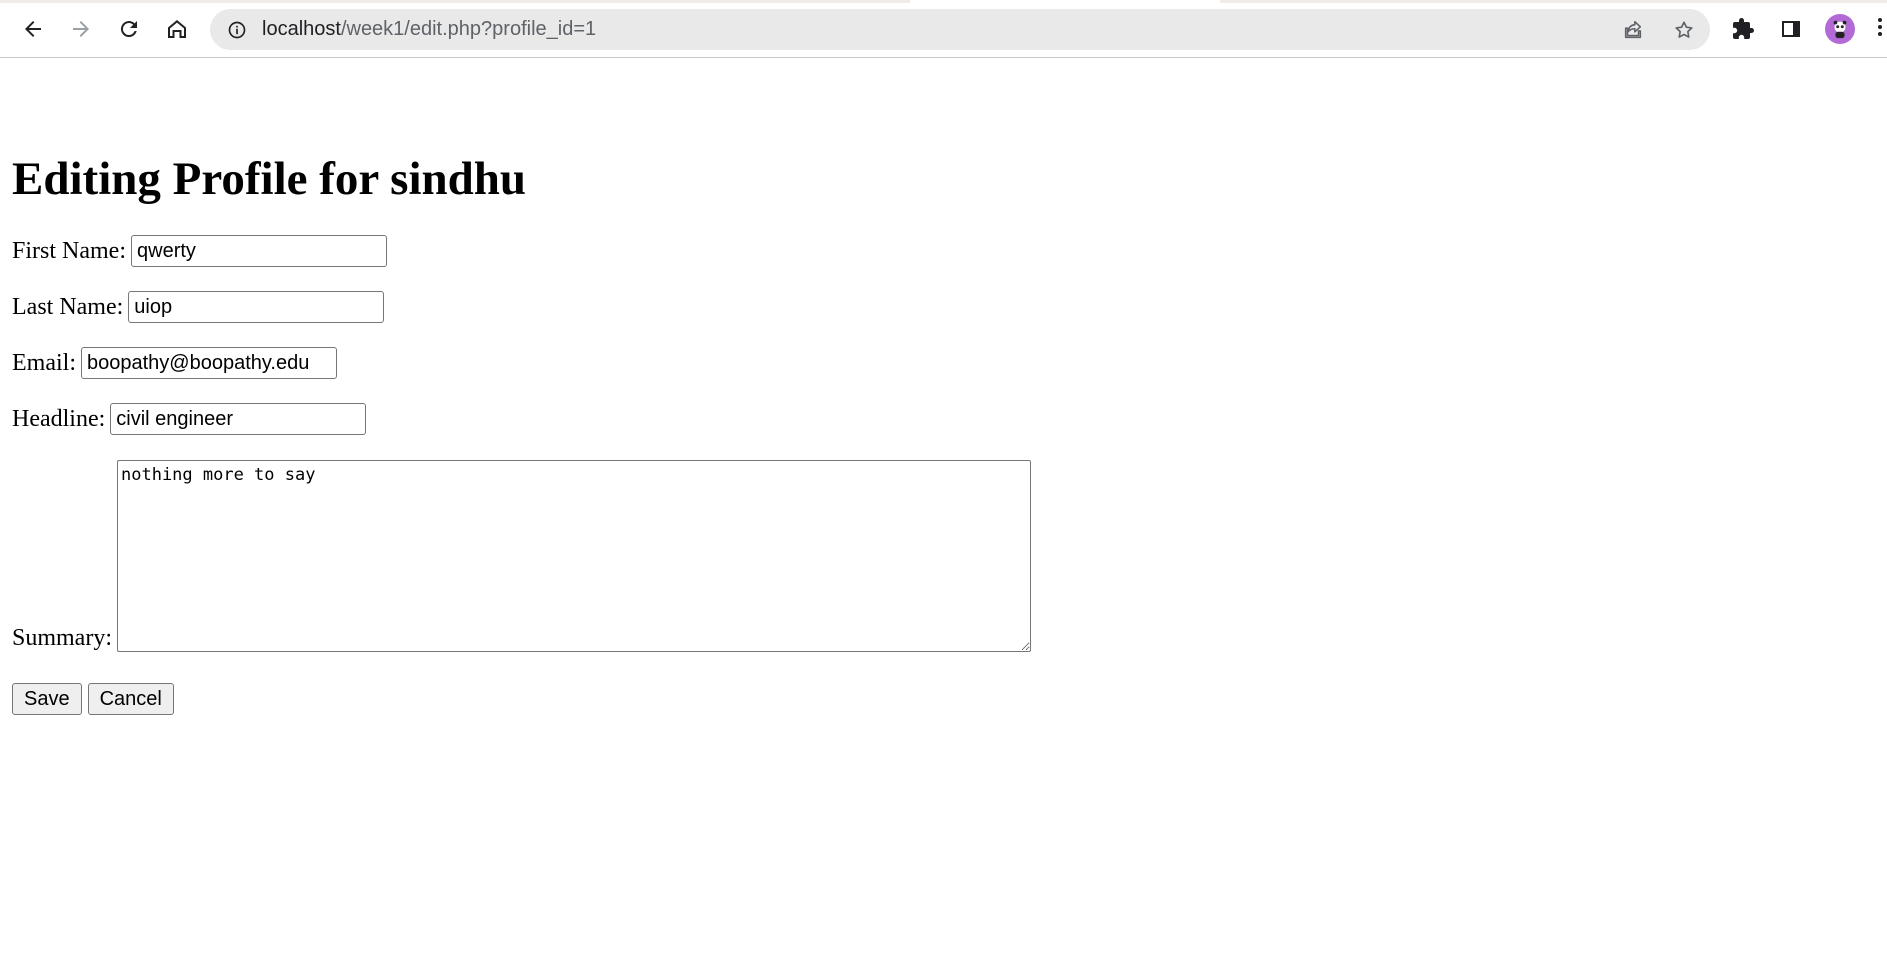  Describe the element at coordinates (44, 362) in the screenshot. I see `email-label: Email:` at that location.